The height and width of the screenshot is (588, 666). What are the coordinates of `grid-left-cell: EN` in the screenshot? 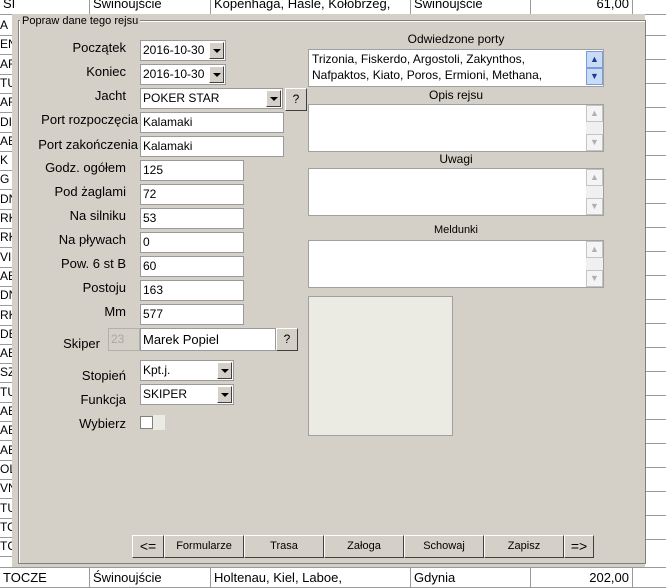 It's located at (6, 45).